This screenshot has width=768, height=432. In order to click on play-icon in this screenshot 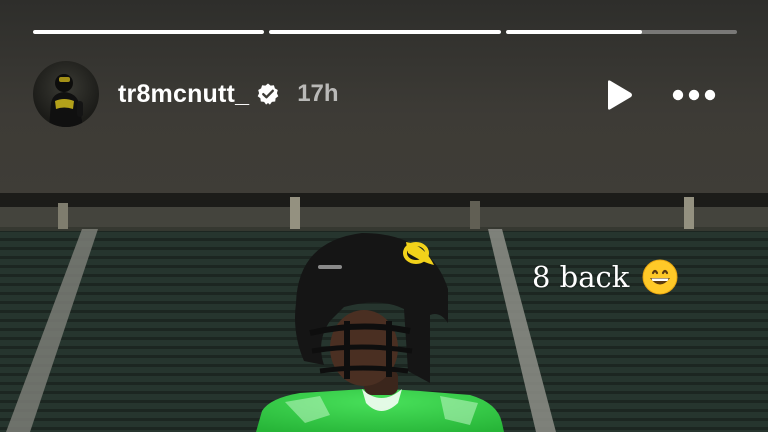, I will do `click(620, 95)`.